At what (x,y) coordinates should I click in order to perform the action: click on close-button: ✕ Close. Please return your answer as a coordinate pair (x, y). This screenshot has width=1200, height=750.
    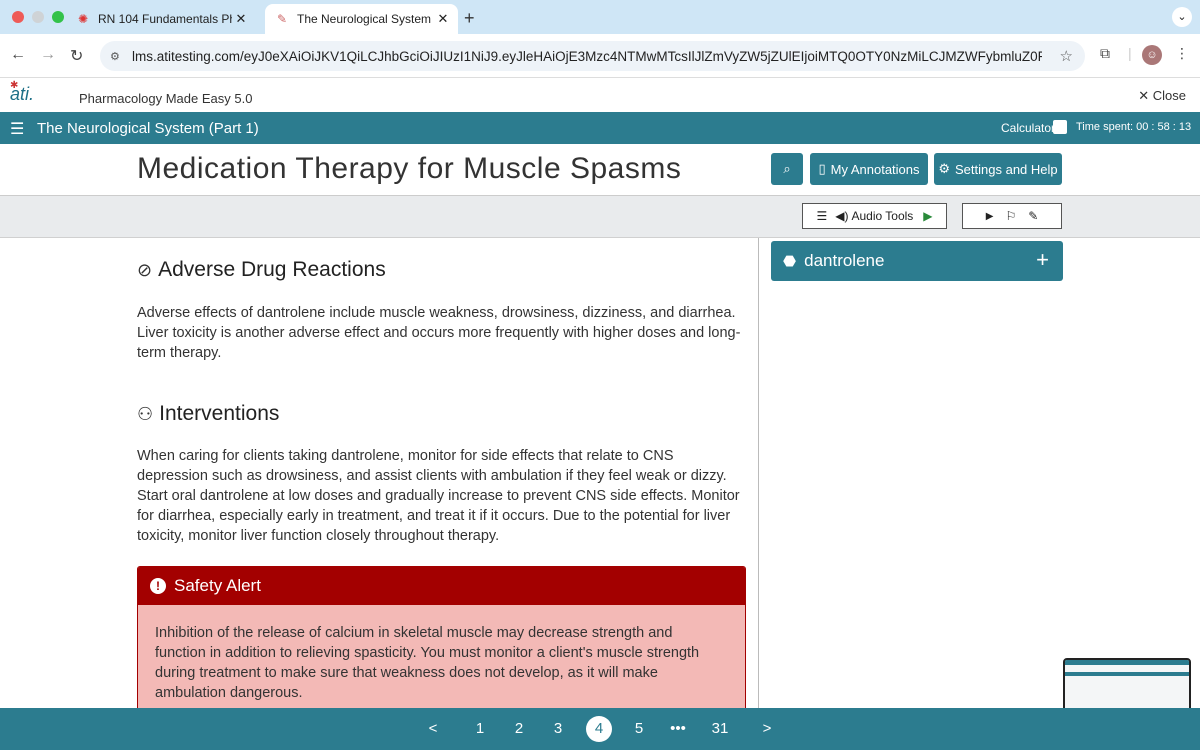
    Looking at the image, I should click on (1162, 96).